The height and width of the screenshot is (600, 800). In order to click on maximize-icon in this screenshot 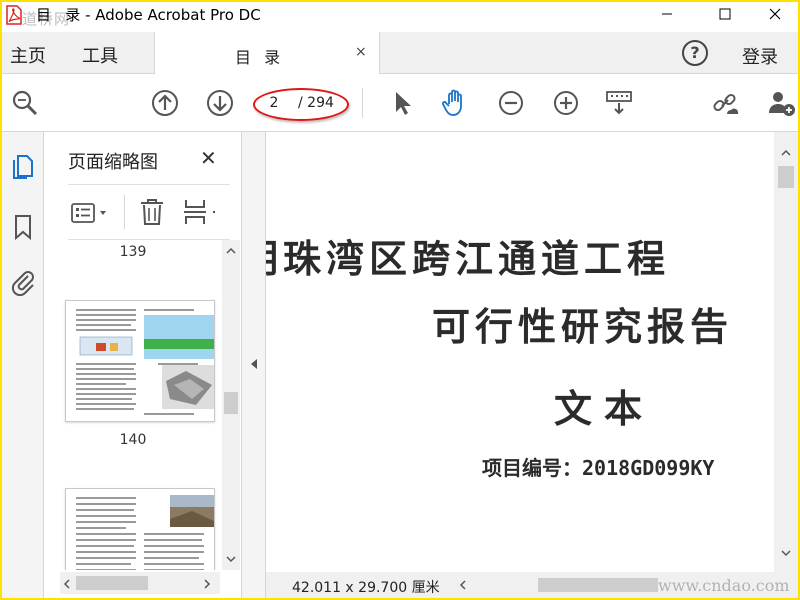, I will do `click(725, 14)`.